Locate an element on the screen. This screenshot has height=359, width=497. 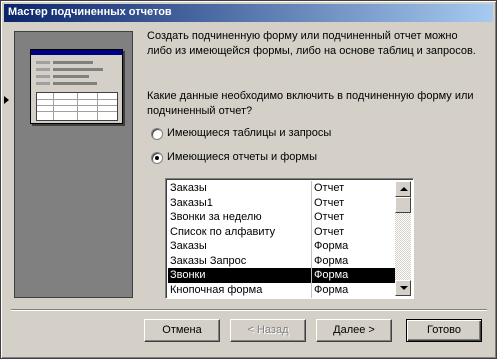
divider is located at coordinates (249, 310).